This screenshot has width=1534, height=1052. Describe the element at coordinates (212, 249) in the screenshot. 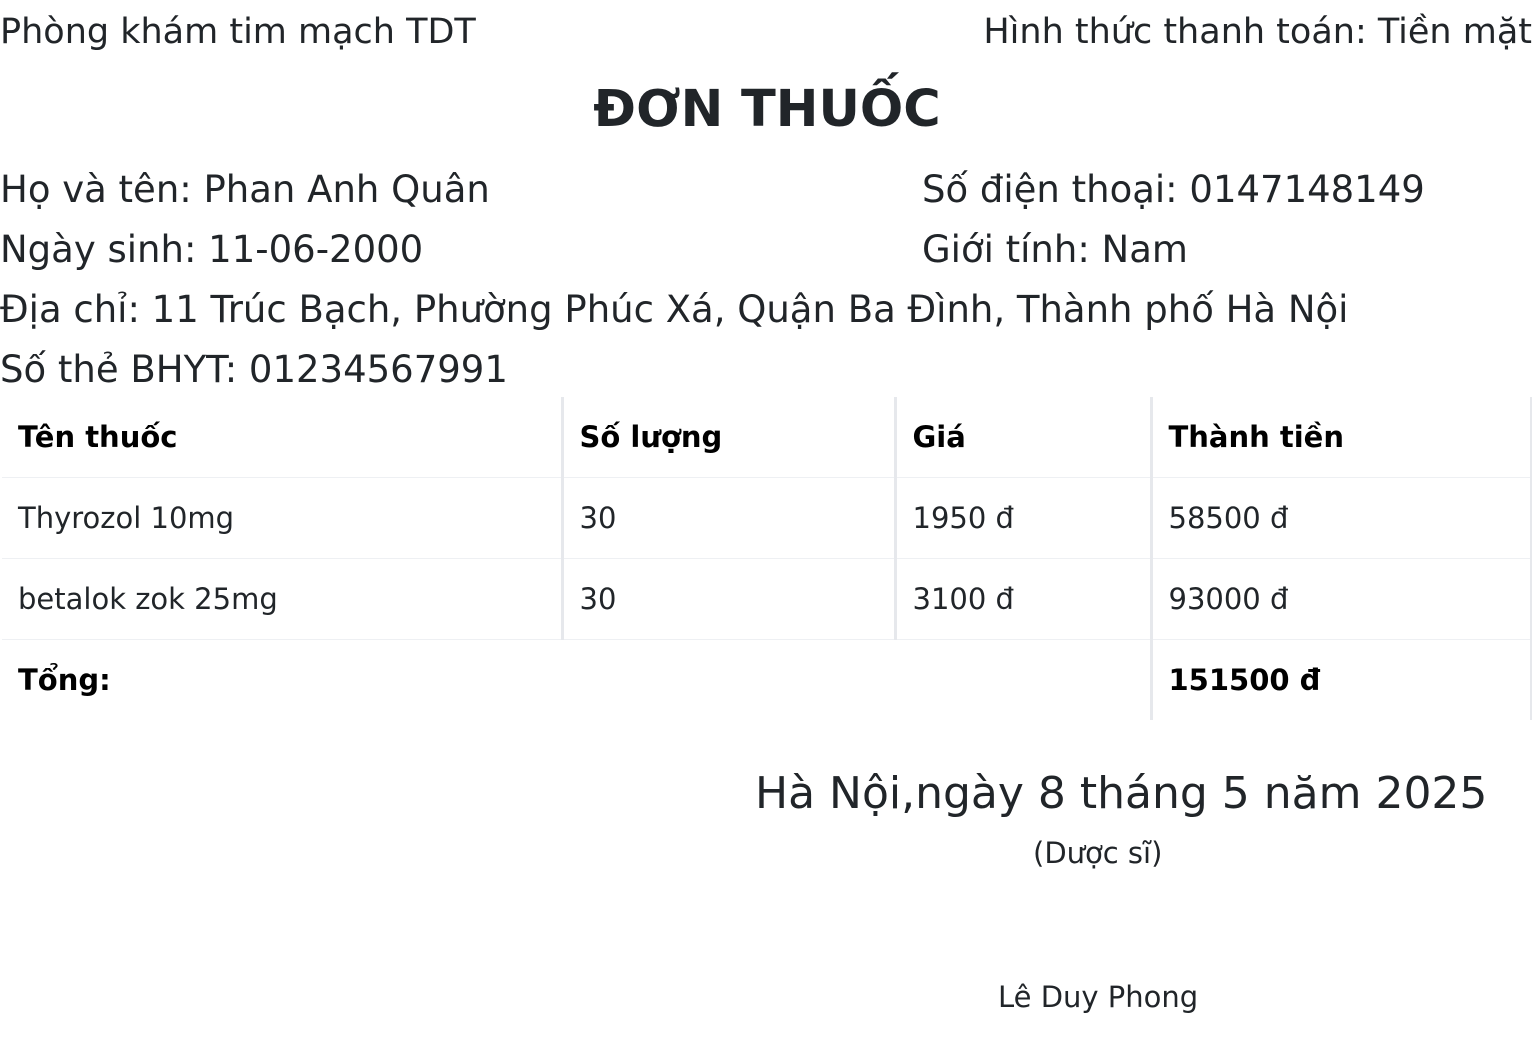

I see `patient-dob: Ngày sinh: 11-06-2000` at that location.